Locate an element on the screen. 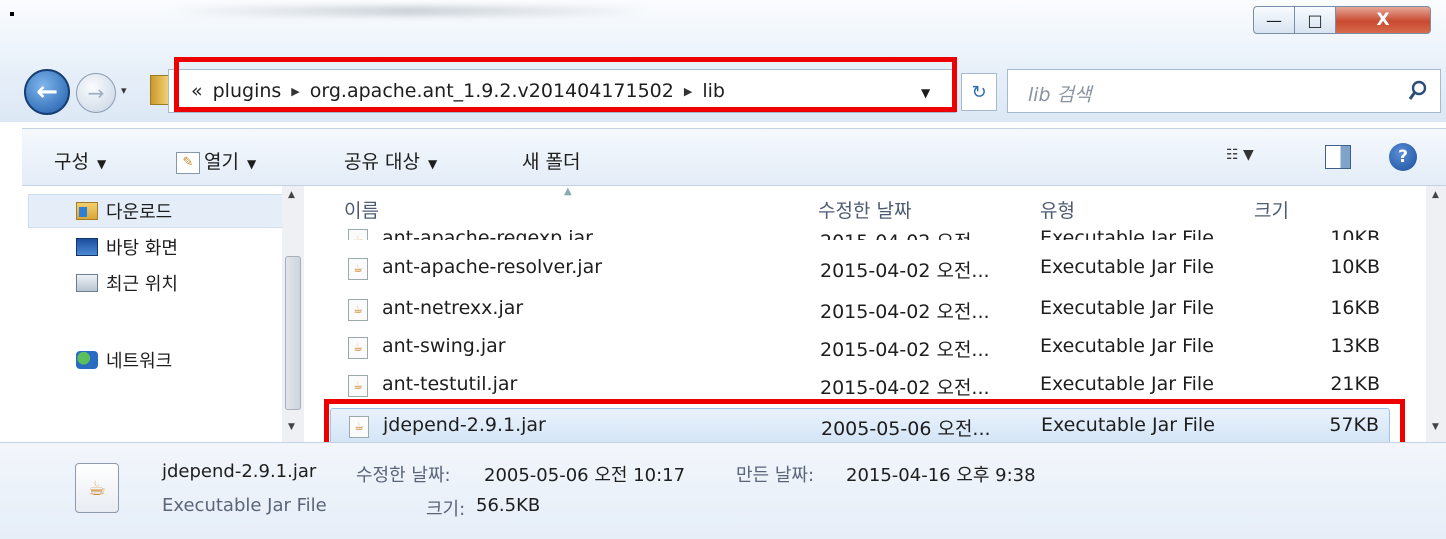 This screenshot has width=1446, height=539. nav-item-recent: 최근 위치 is located at coordinates (127, 283).